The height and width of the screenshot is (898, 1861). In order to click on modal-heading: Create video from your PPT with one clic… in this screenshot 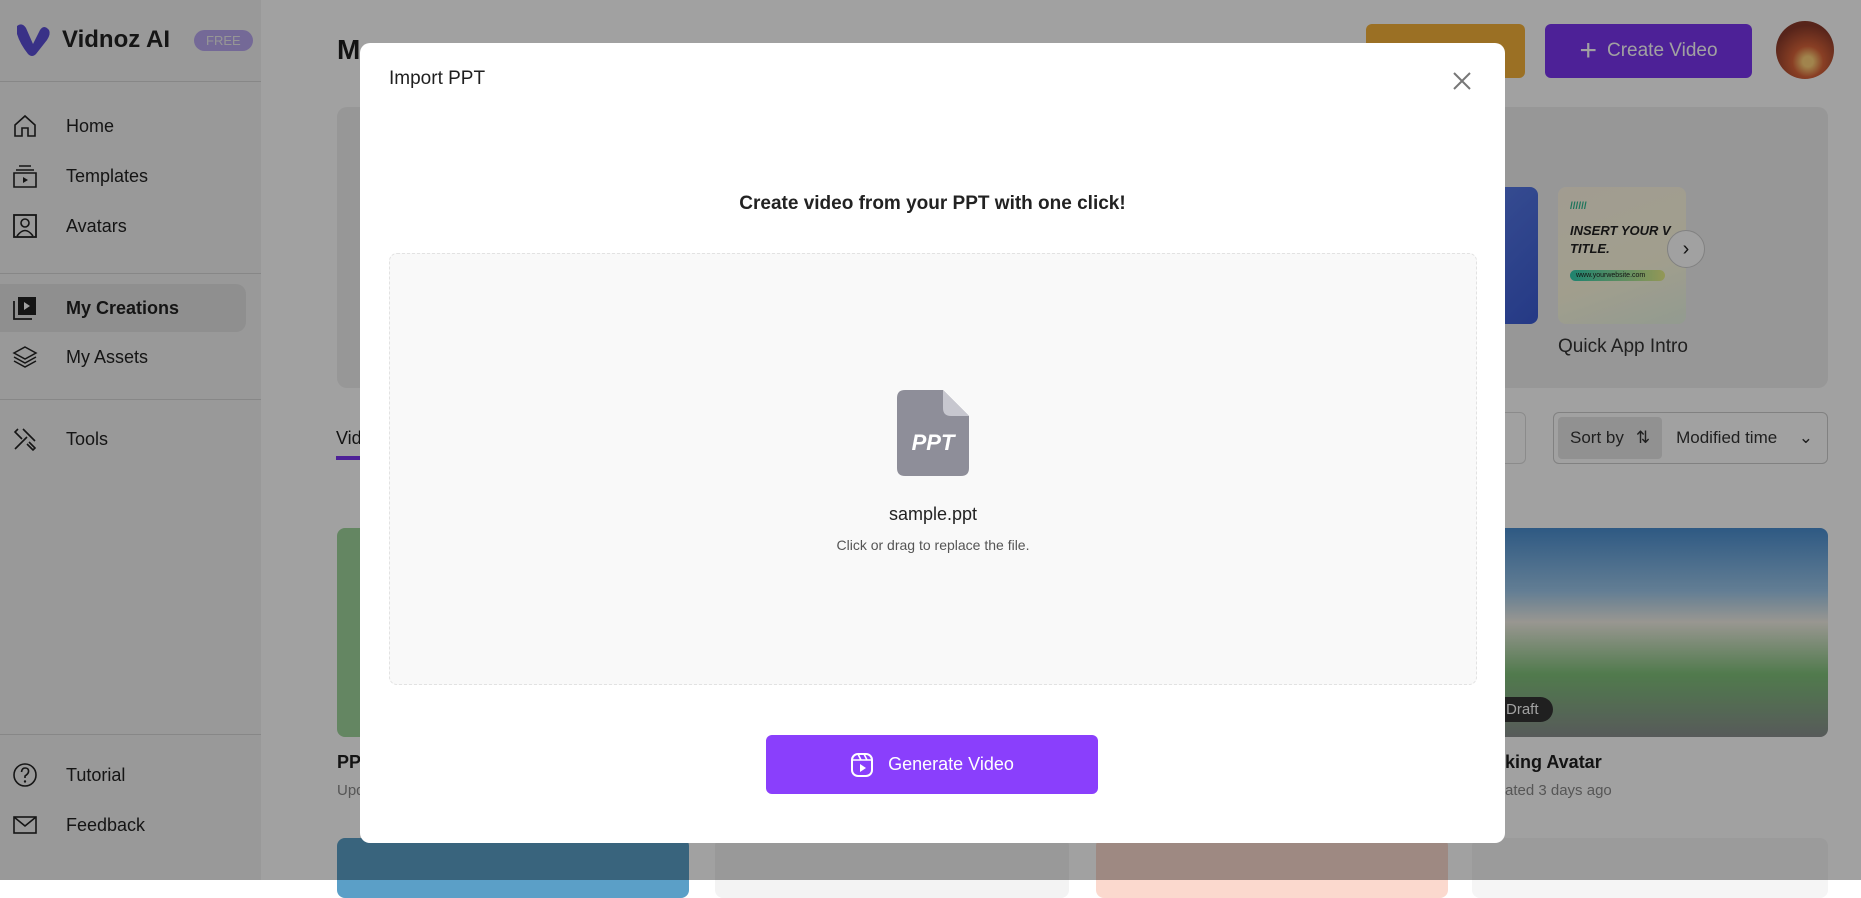, I will do `click(932, 203)`.